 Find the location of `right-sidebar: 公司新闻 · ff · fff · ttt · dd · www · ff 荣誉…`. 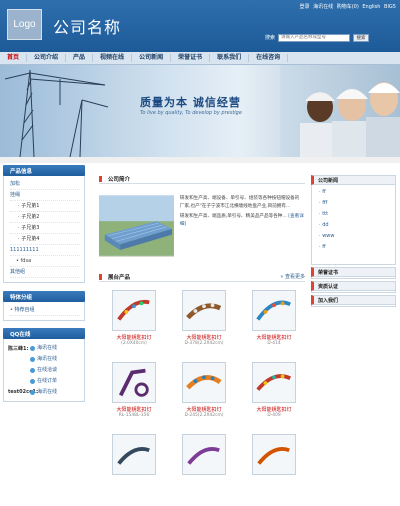

right-sidebar: 公司新闻 · ff · fff · ttt · dd · www · ff 荣誉… is located at coordinates (353, 241).